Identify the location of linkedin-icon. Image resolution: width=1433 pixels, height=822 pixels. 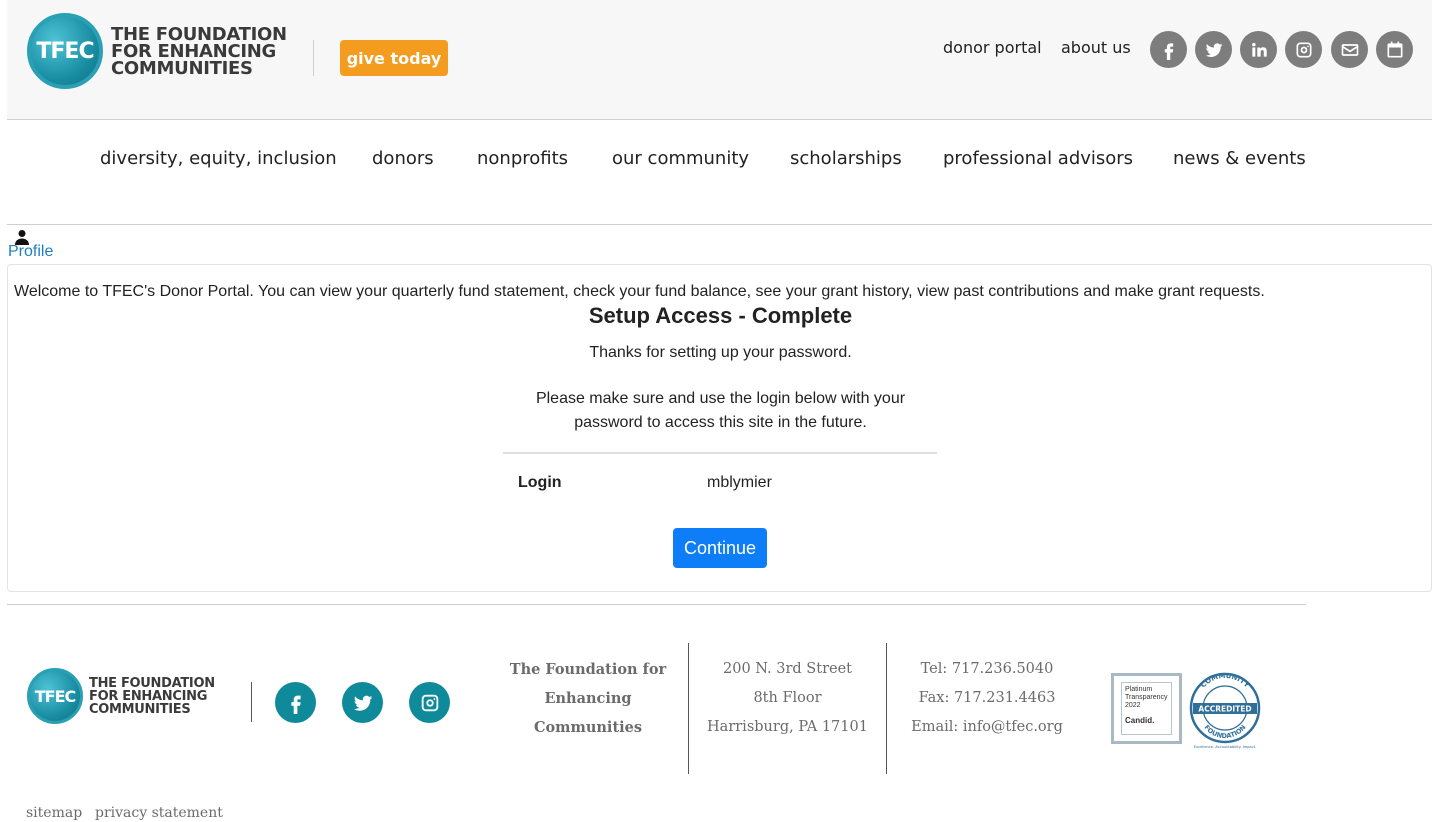
(1258, 49).